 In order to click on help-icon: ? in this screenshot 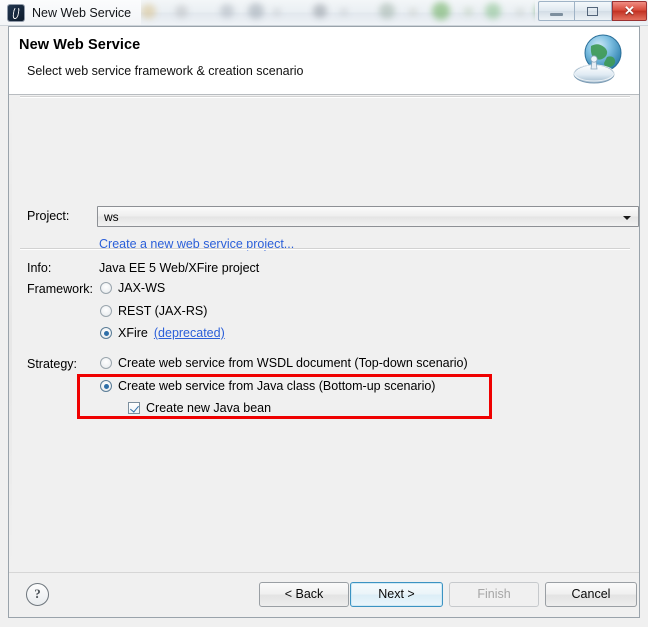, I will do `click(37, 594)`.